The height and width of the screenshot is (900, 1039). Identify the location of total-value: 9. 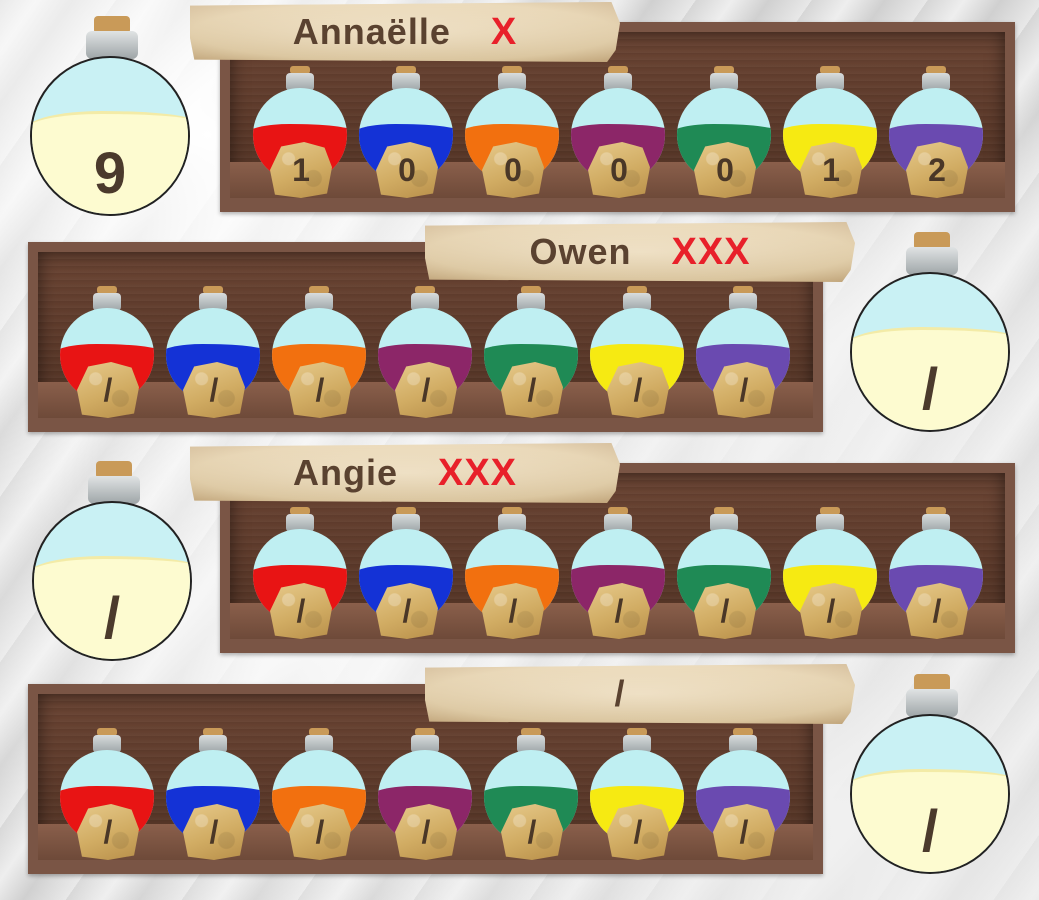
(110, 173).